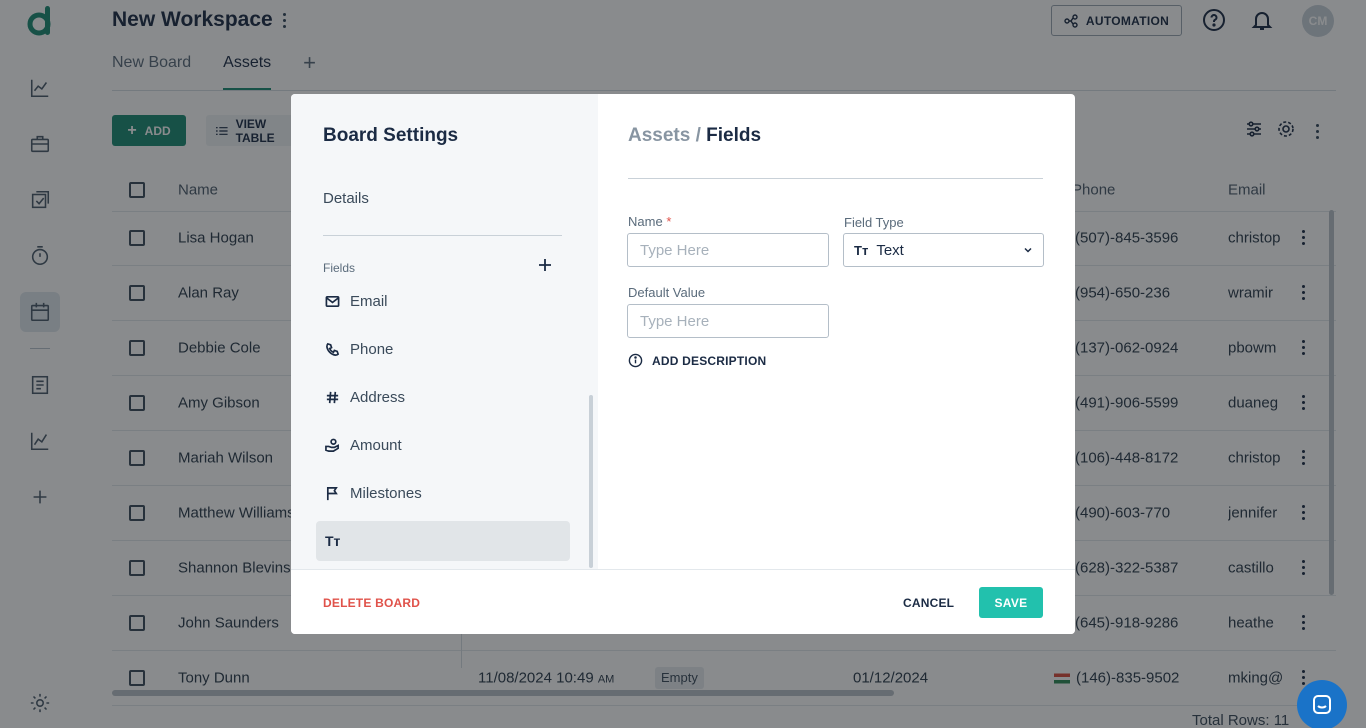 The image size is (1366, 728). What do you see at coordinates (346, 198) in the screenshot?
I see `settings-nav-details: Details` at bounding box center [346, 198].